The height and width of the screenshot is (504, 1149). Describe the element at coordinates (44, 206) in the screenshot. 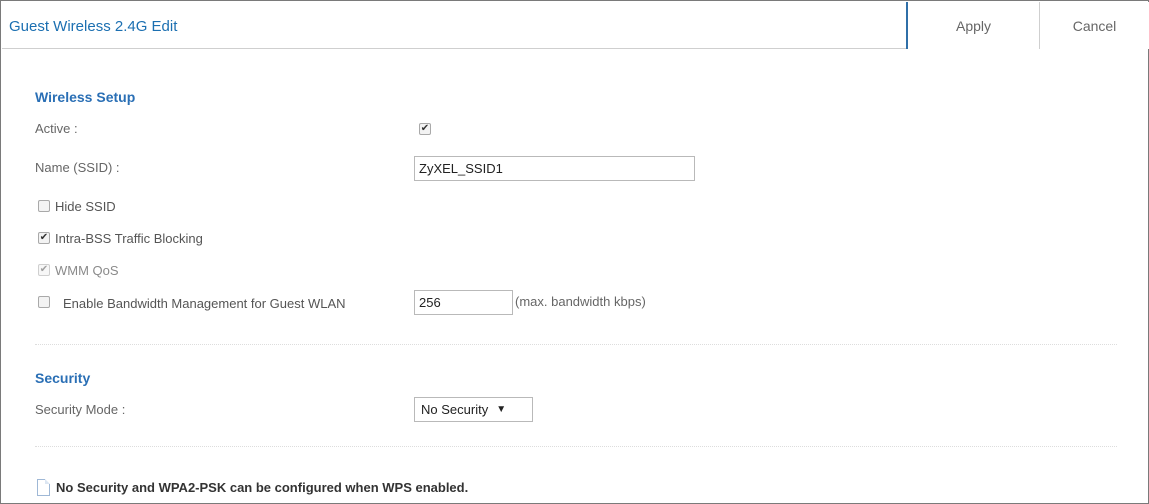

I see `hide-ssid-checkbox` at that location.